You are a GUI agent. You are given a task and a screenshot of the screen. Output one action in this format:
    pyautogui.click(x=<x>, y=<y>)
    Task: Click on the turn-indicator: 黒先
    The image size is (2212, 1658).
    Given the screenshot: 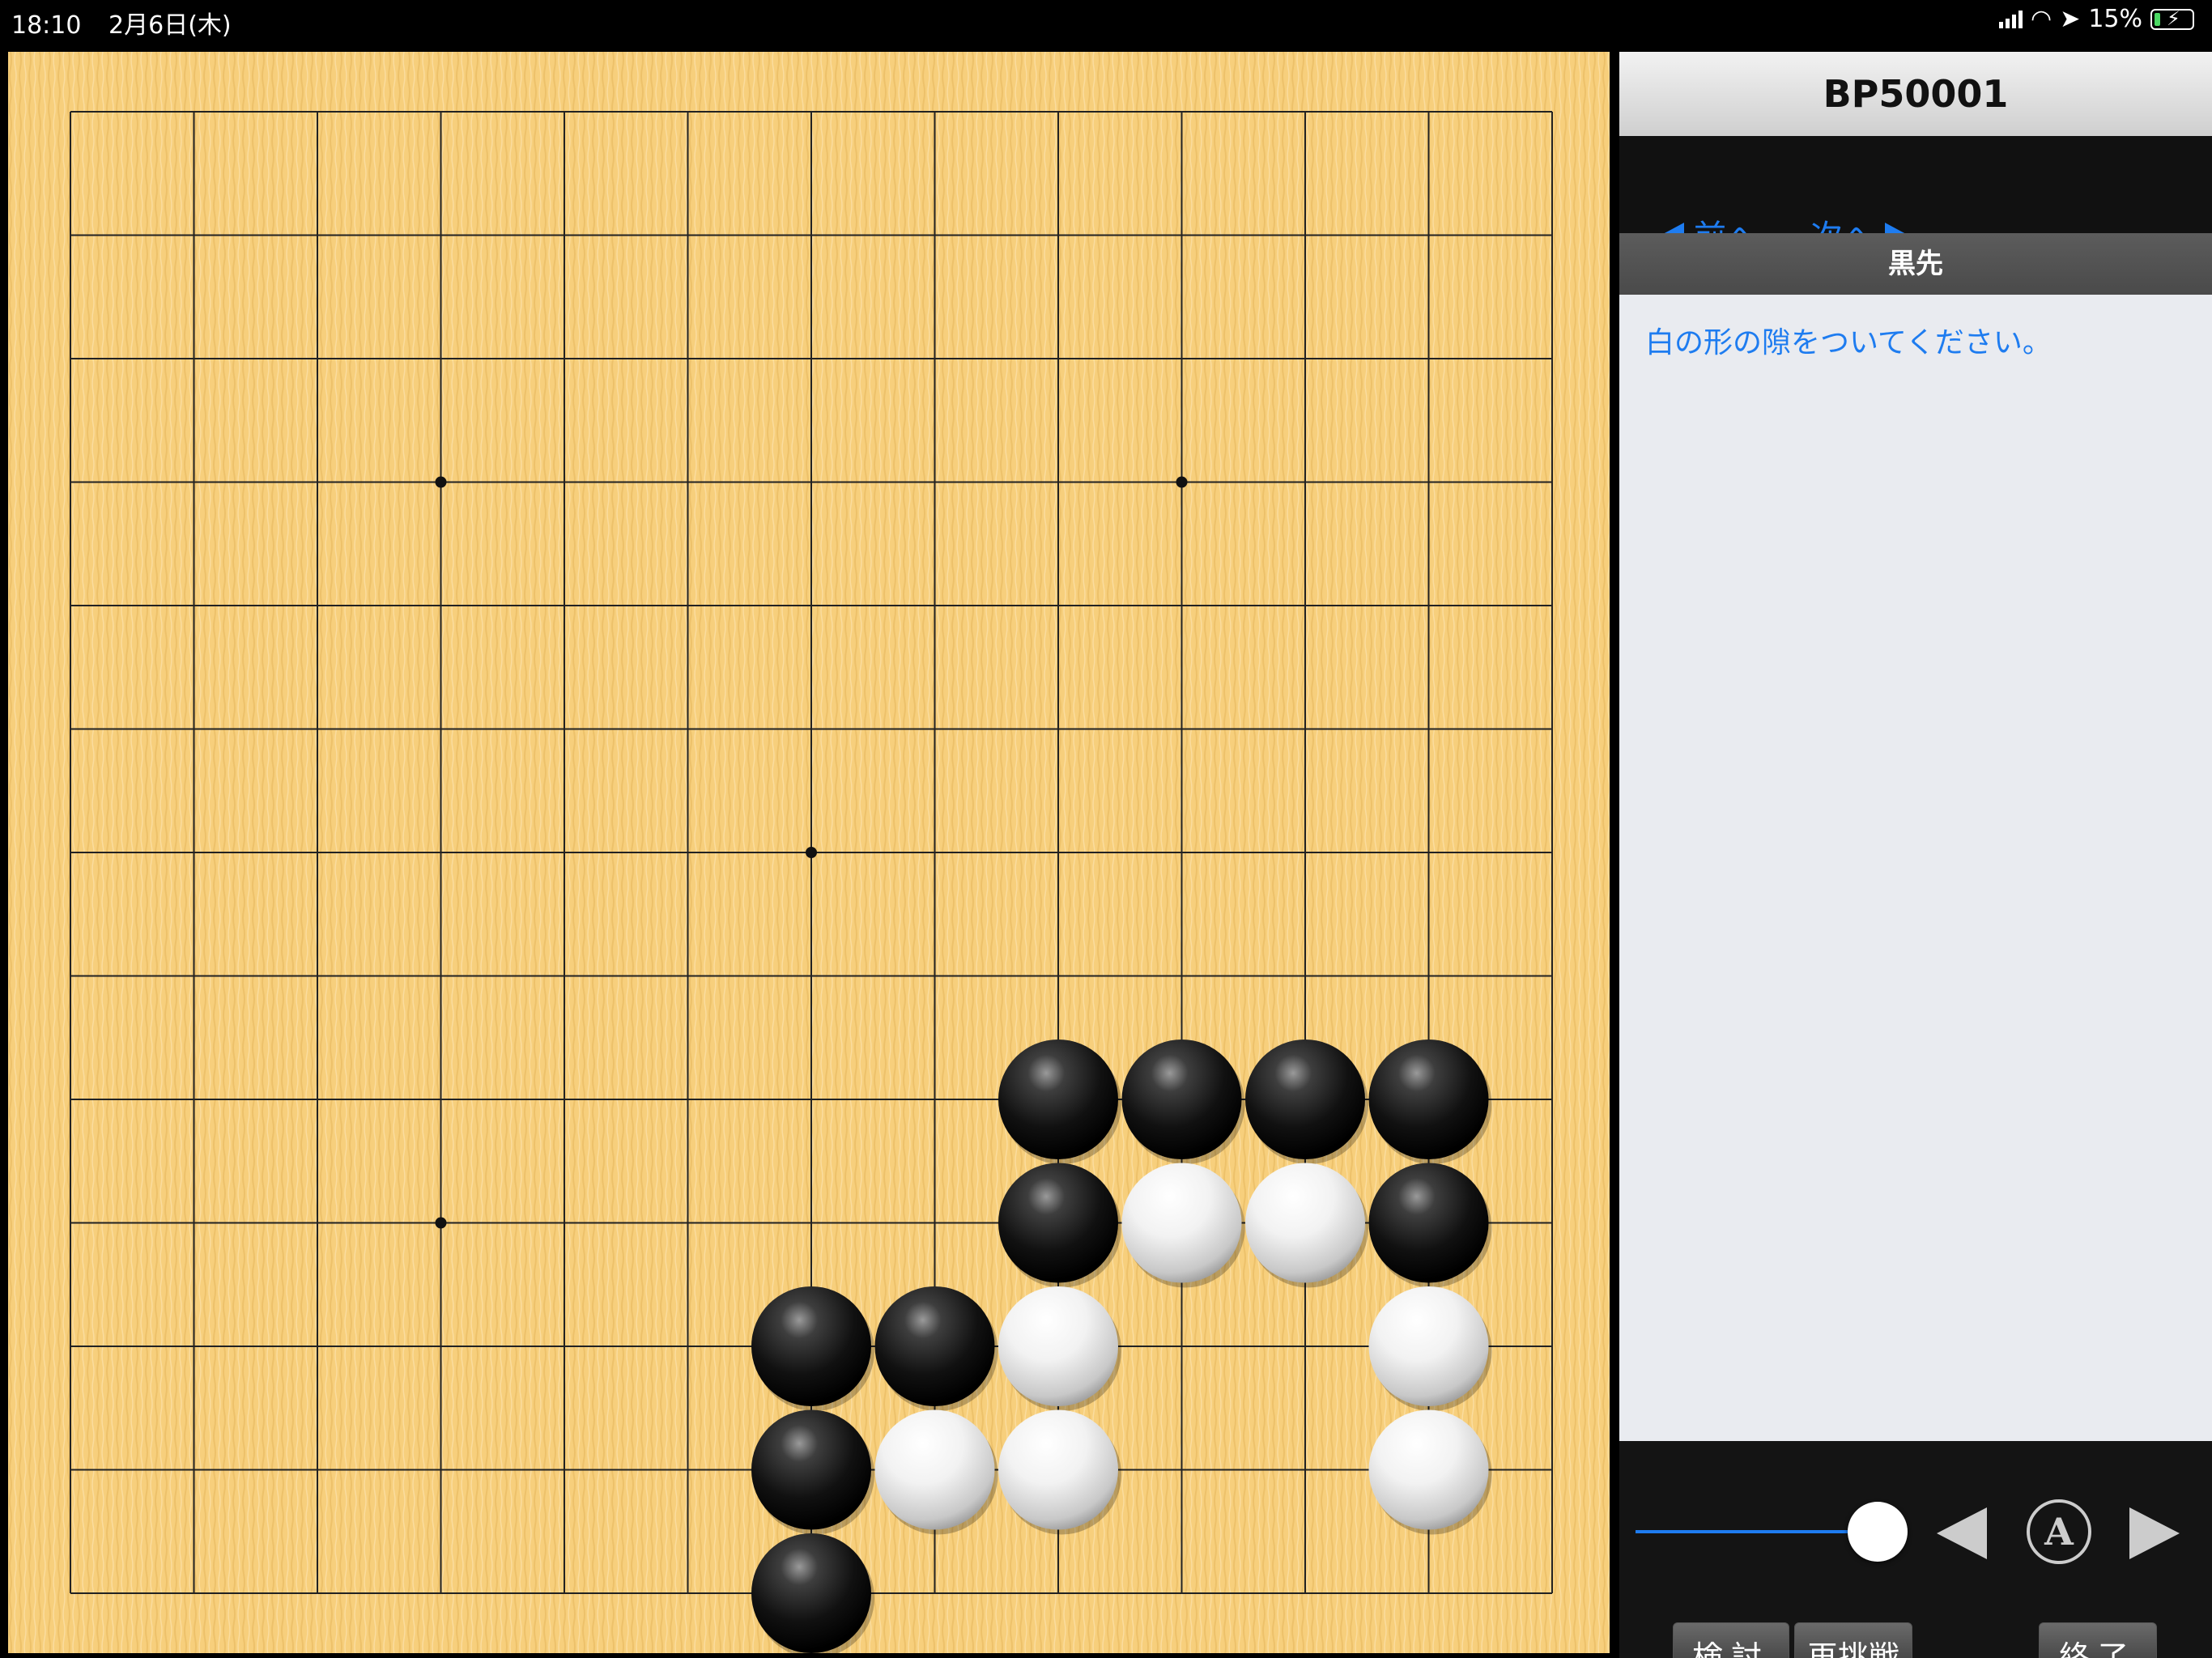 What is the action you would take?
    pyautogui.click(x=1915, y=264)
    